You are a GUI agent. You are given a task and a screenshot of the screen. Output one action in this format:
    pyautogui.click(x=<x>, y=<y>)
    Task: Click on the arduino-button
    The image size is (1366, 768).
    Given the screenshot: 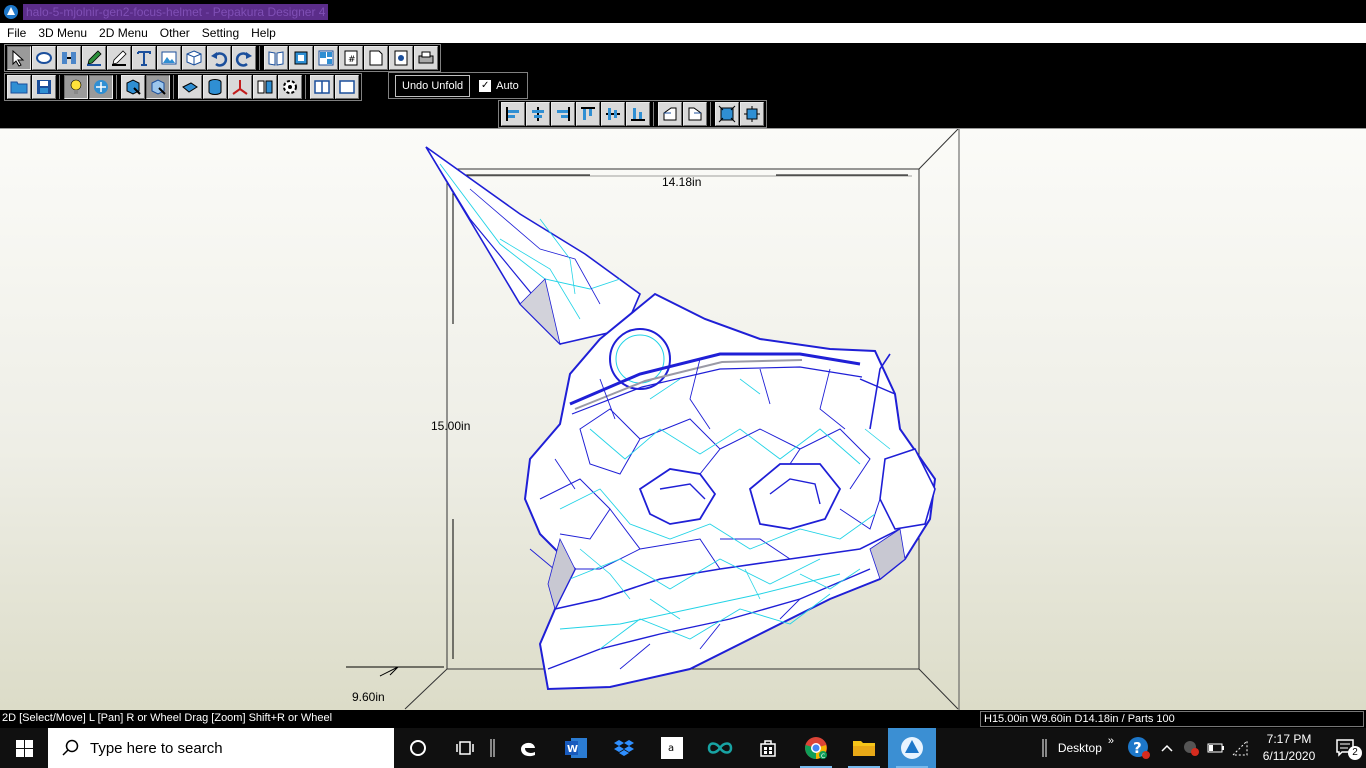 What is the action you would take?
    pyautogui.click(x=720, y=748)
    